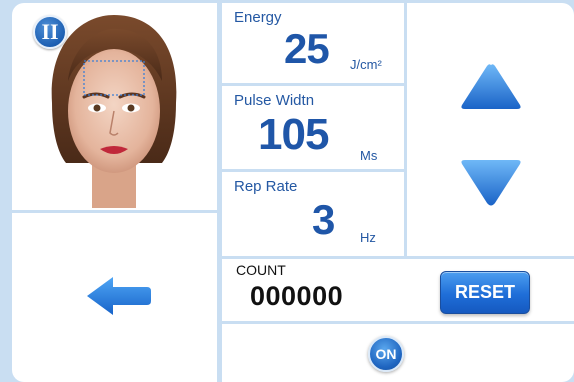  I want to click on energy-value: 25, so click(307, 48).